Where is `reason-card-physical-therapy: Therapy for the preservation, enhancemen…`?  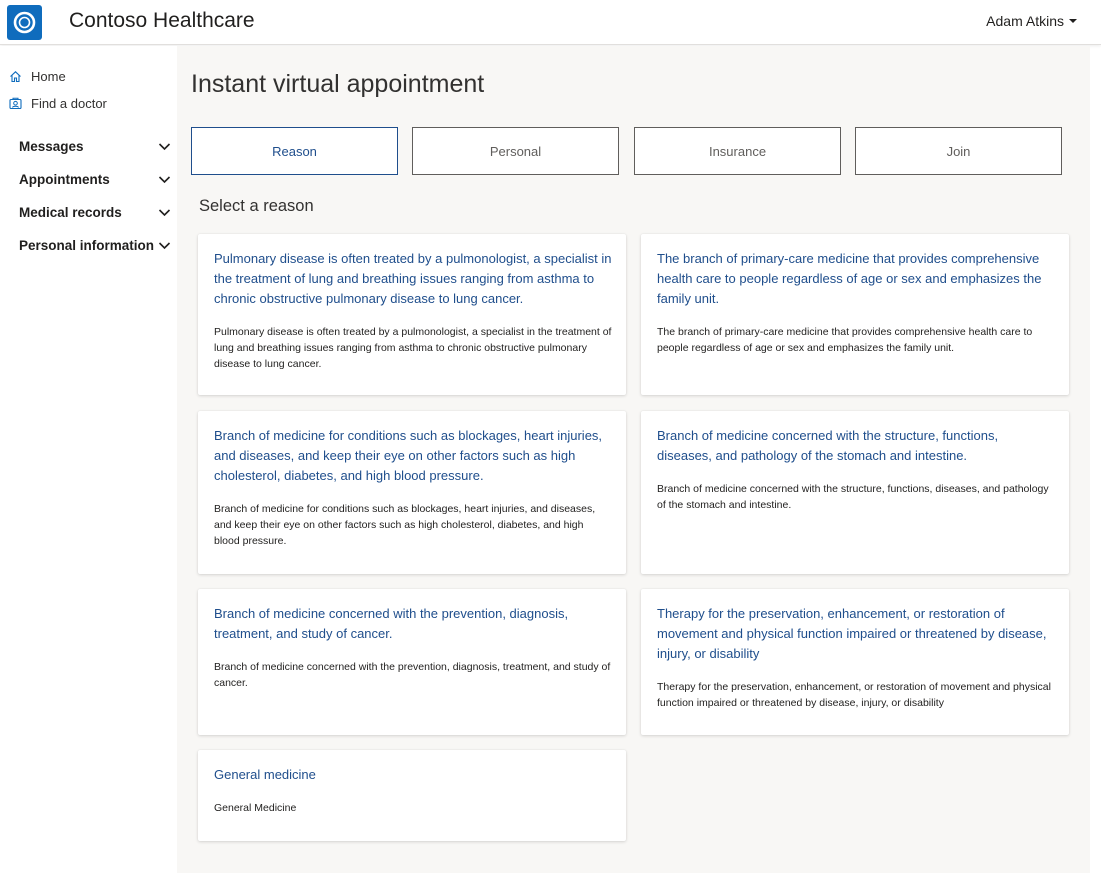
reason-card-physical-therapy: Therapy for the preservation, enhancemen… is located at coordinates (855, 662).